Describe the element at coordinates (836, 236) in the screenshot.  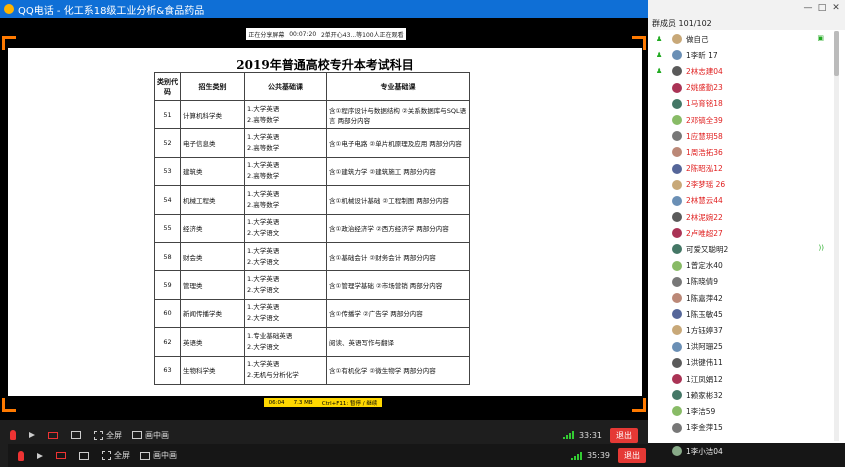
I see `member-scrollbar` at that location.